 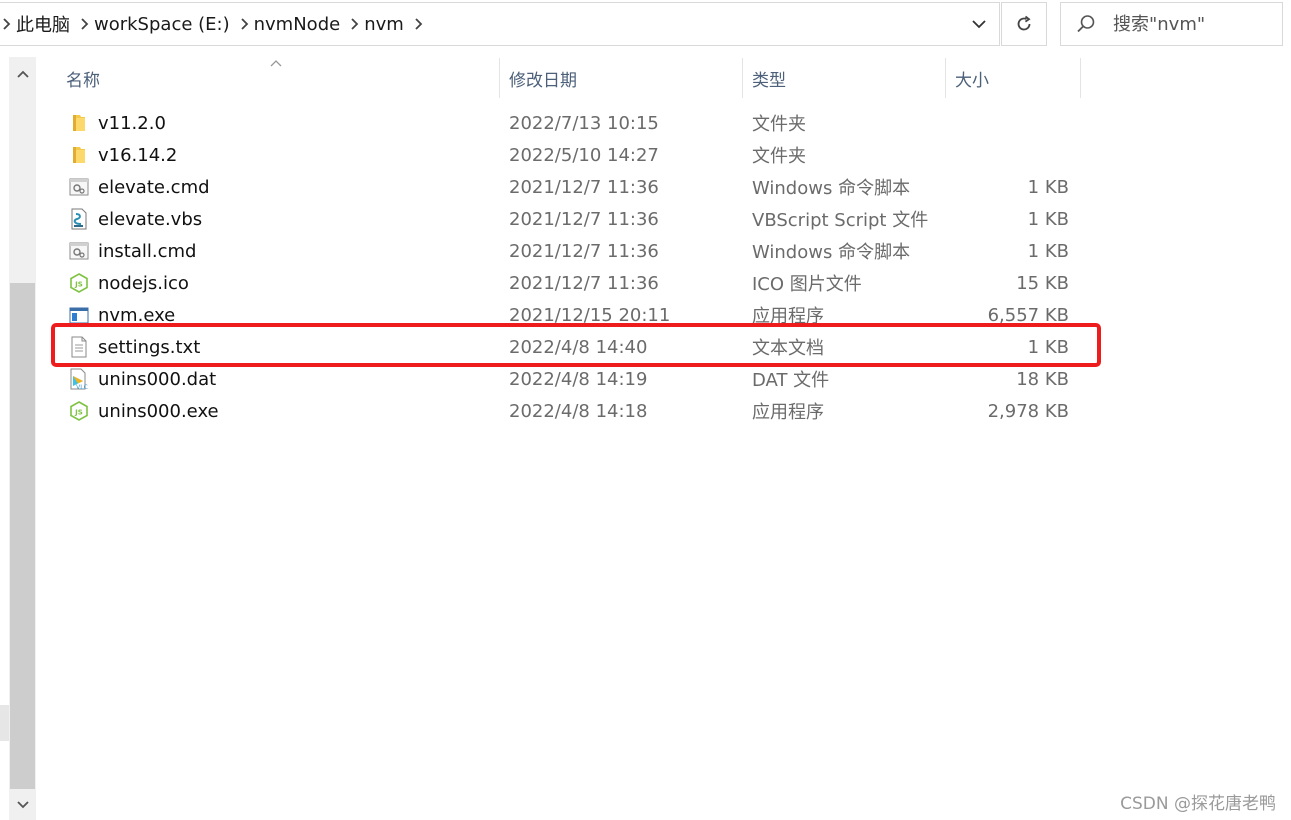 What do you see at coordinates (578, 411) in the screenshot?
I see `file-date-modified: 2022/4/8 14:18` at bounding box center [578, 411].